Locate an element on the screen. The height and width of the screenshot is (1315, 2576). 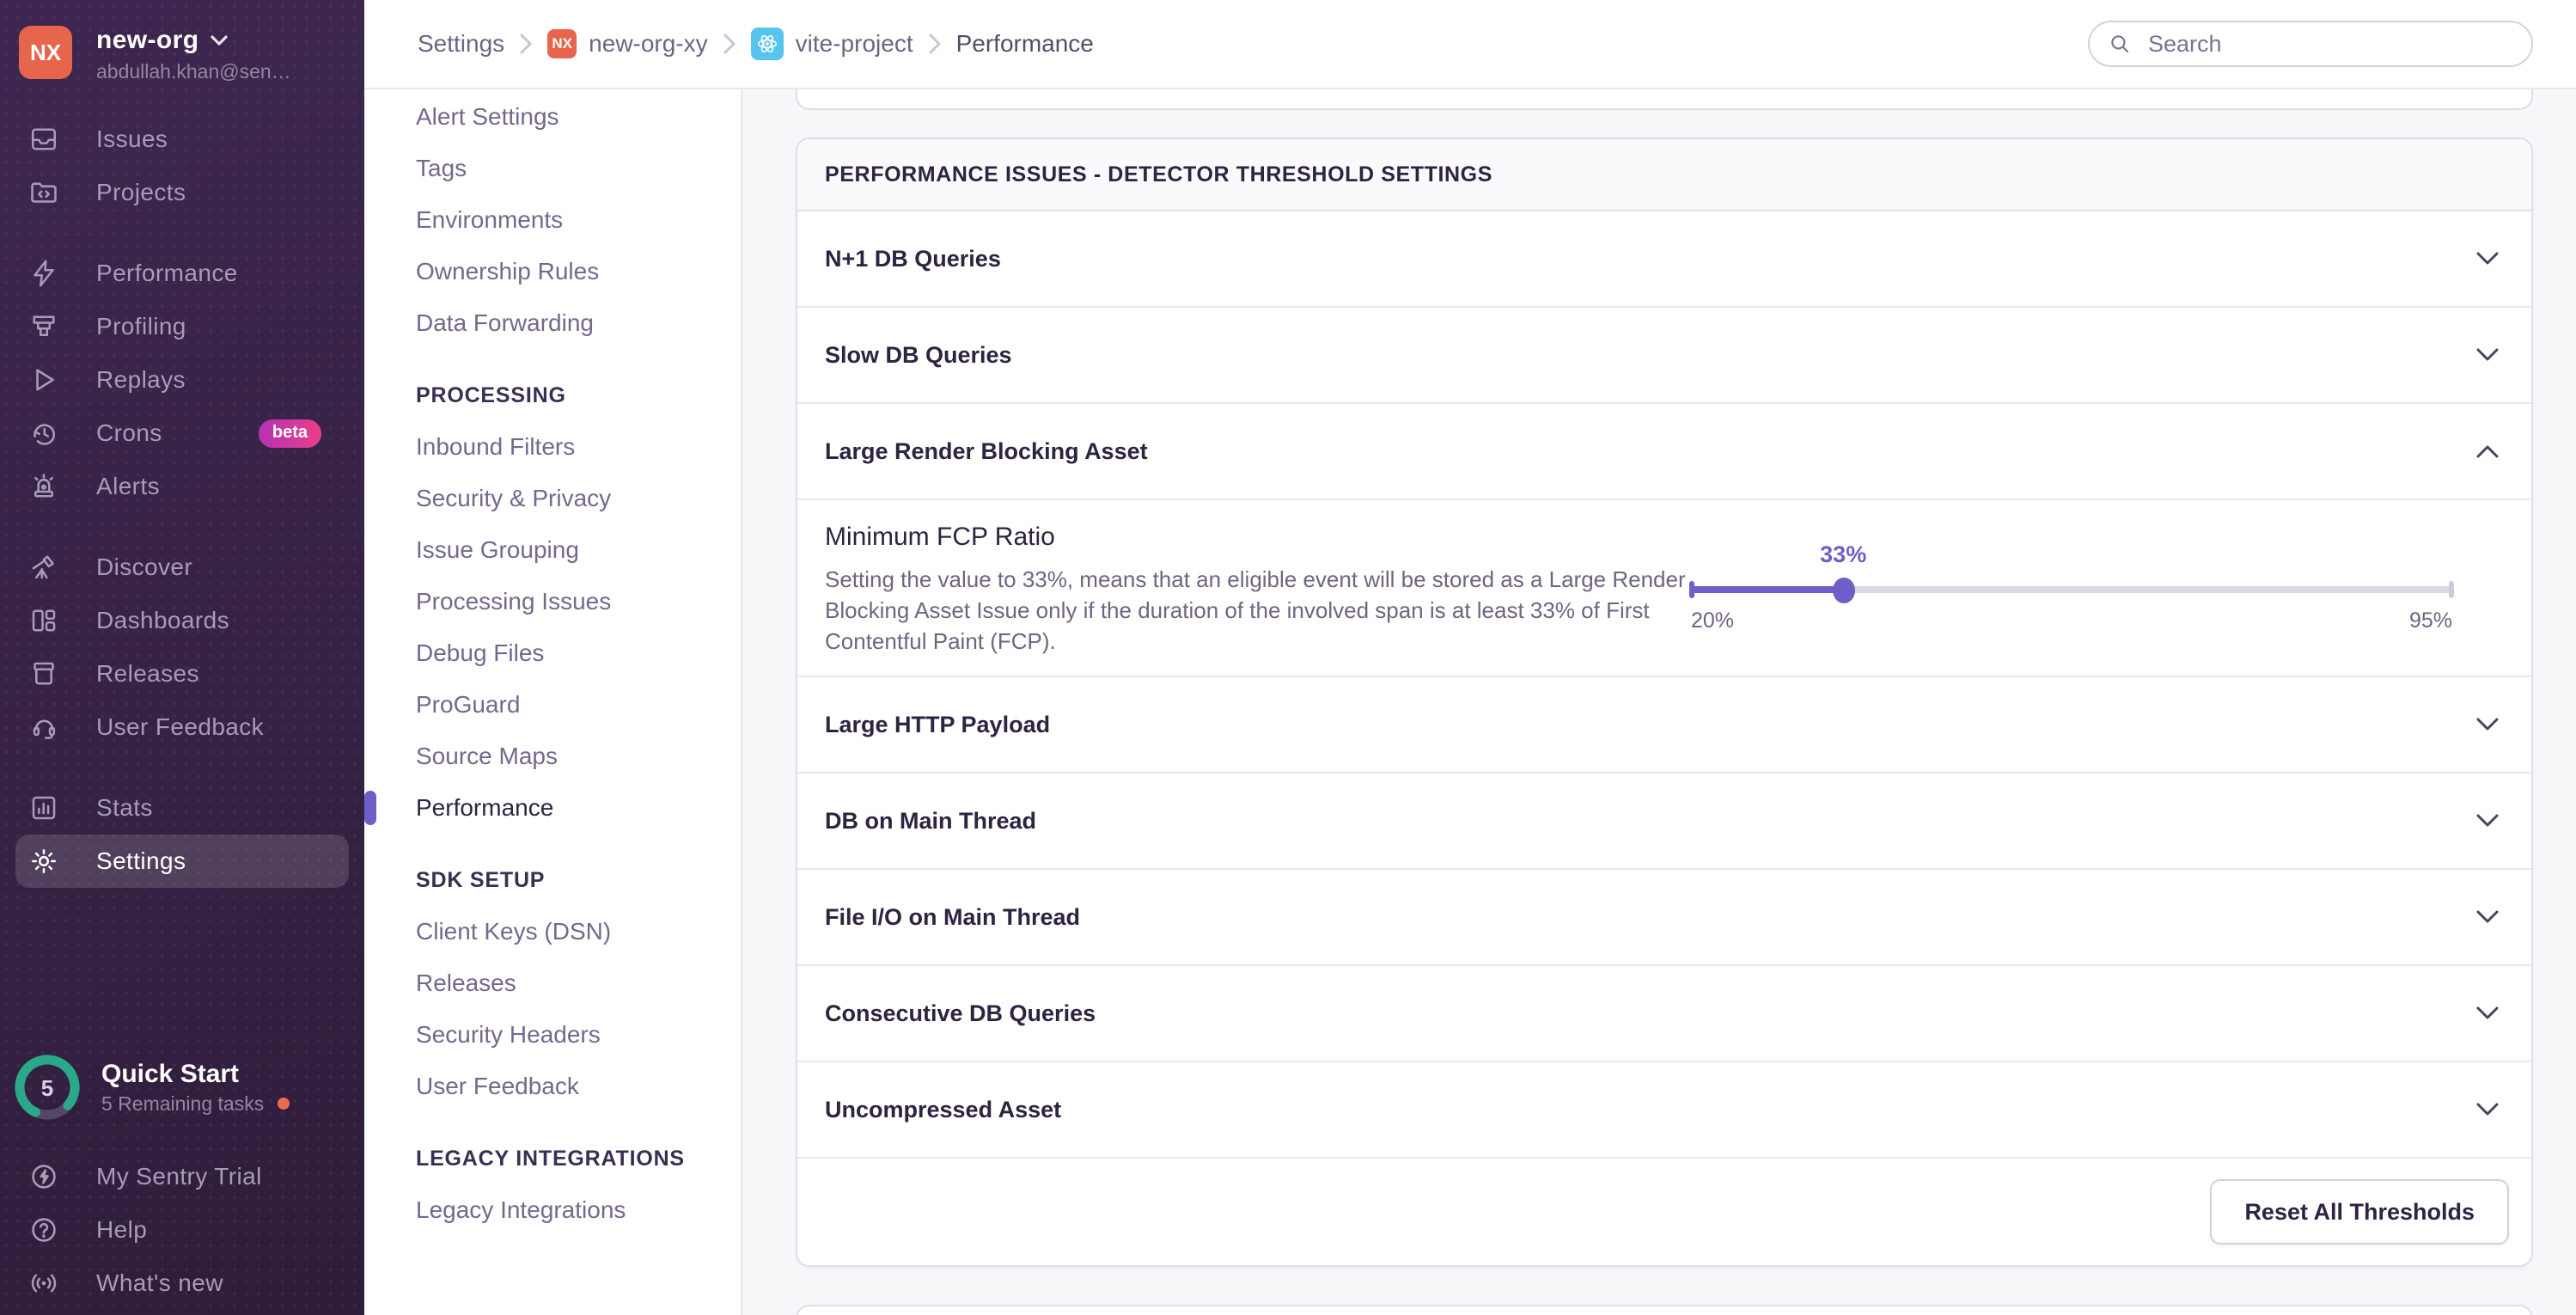
sidebar-item-dashboards: Dashboards is located at coordinates (182, 620).